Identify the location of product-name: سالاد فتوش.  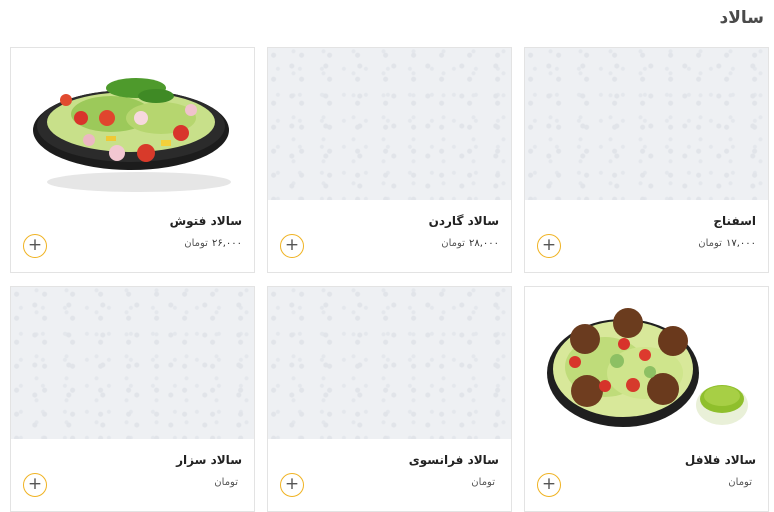
(205, 221).